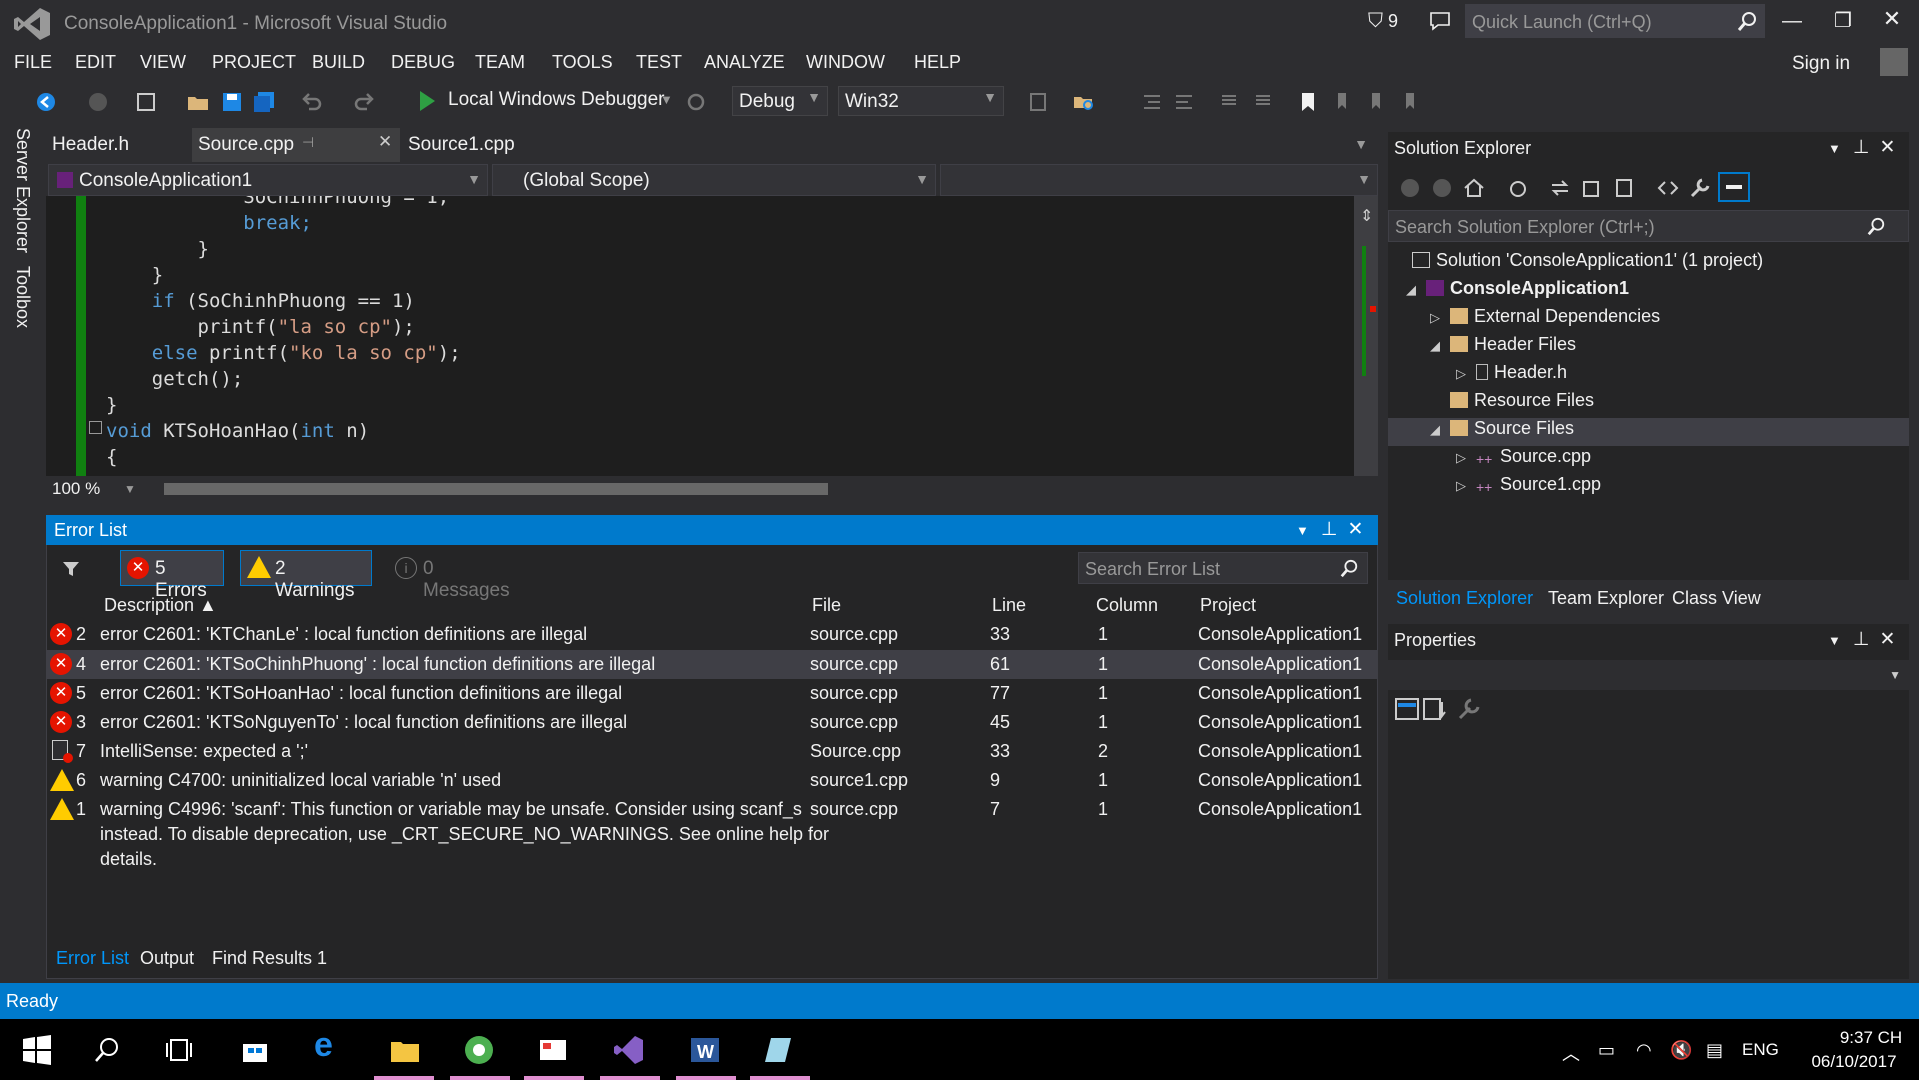 This screenshot has height=1080, width=1919. Describe the element at coordinates (1223, 568) in the screenshot. I see `error-search-input: Search Error List` at that location.